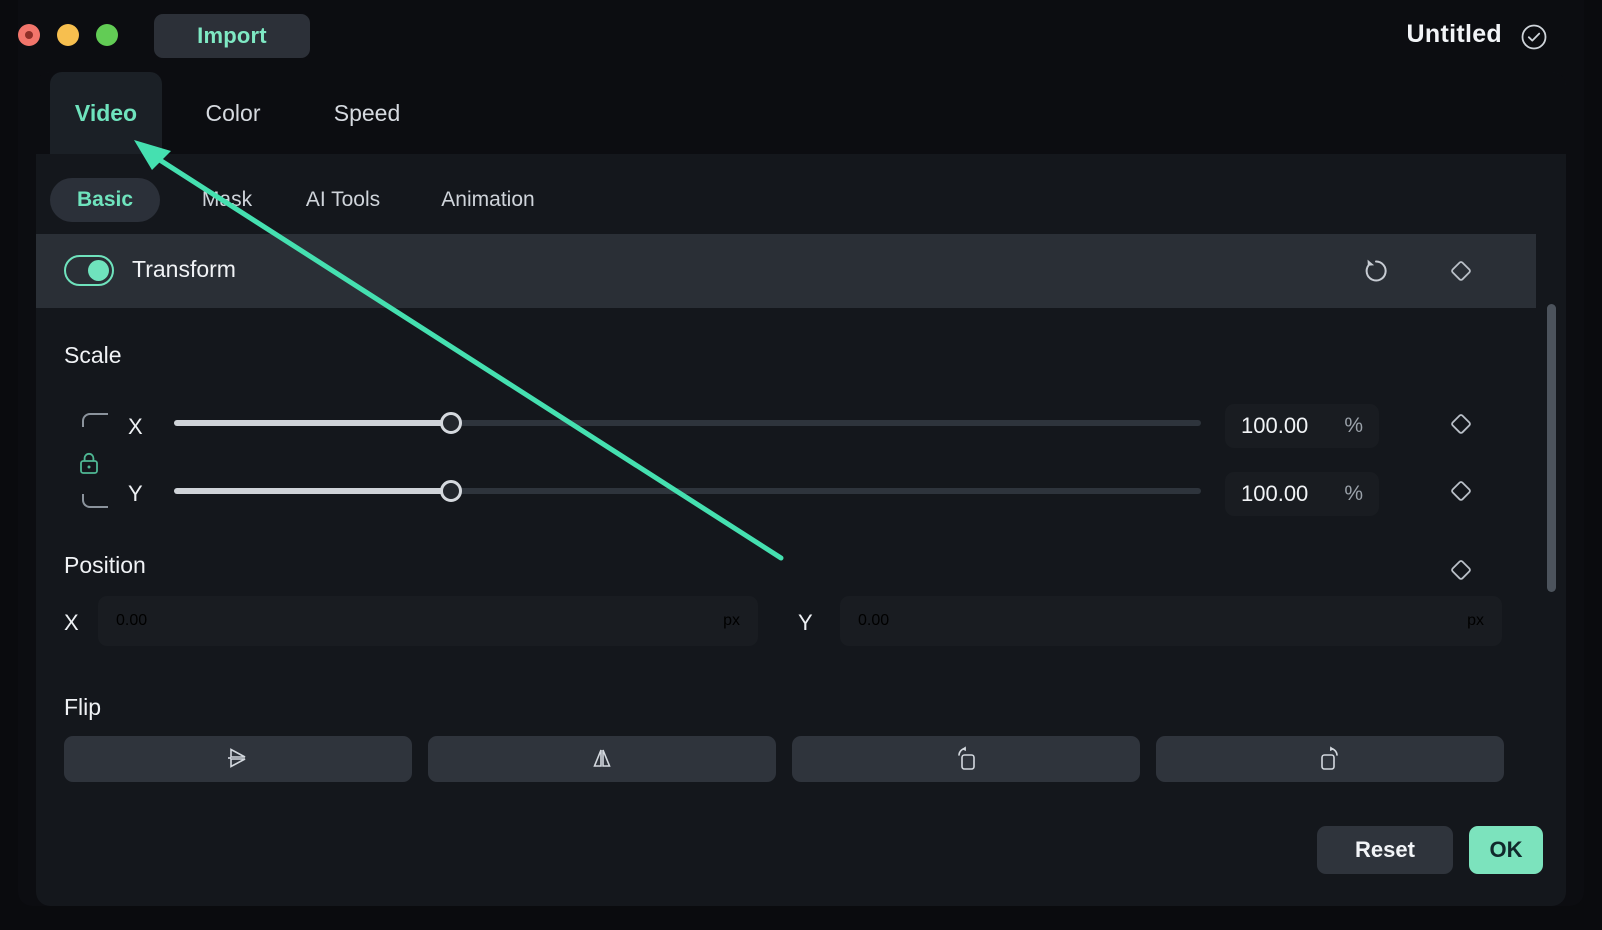  I want to click on subtab-mask: Mask, so click(227, 200).